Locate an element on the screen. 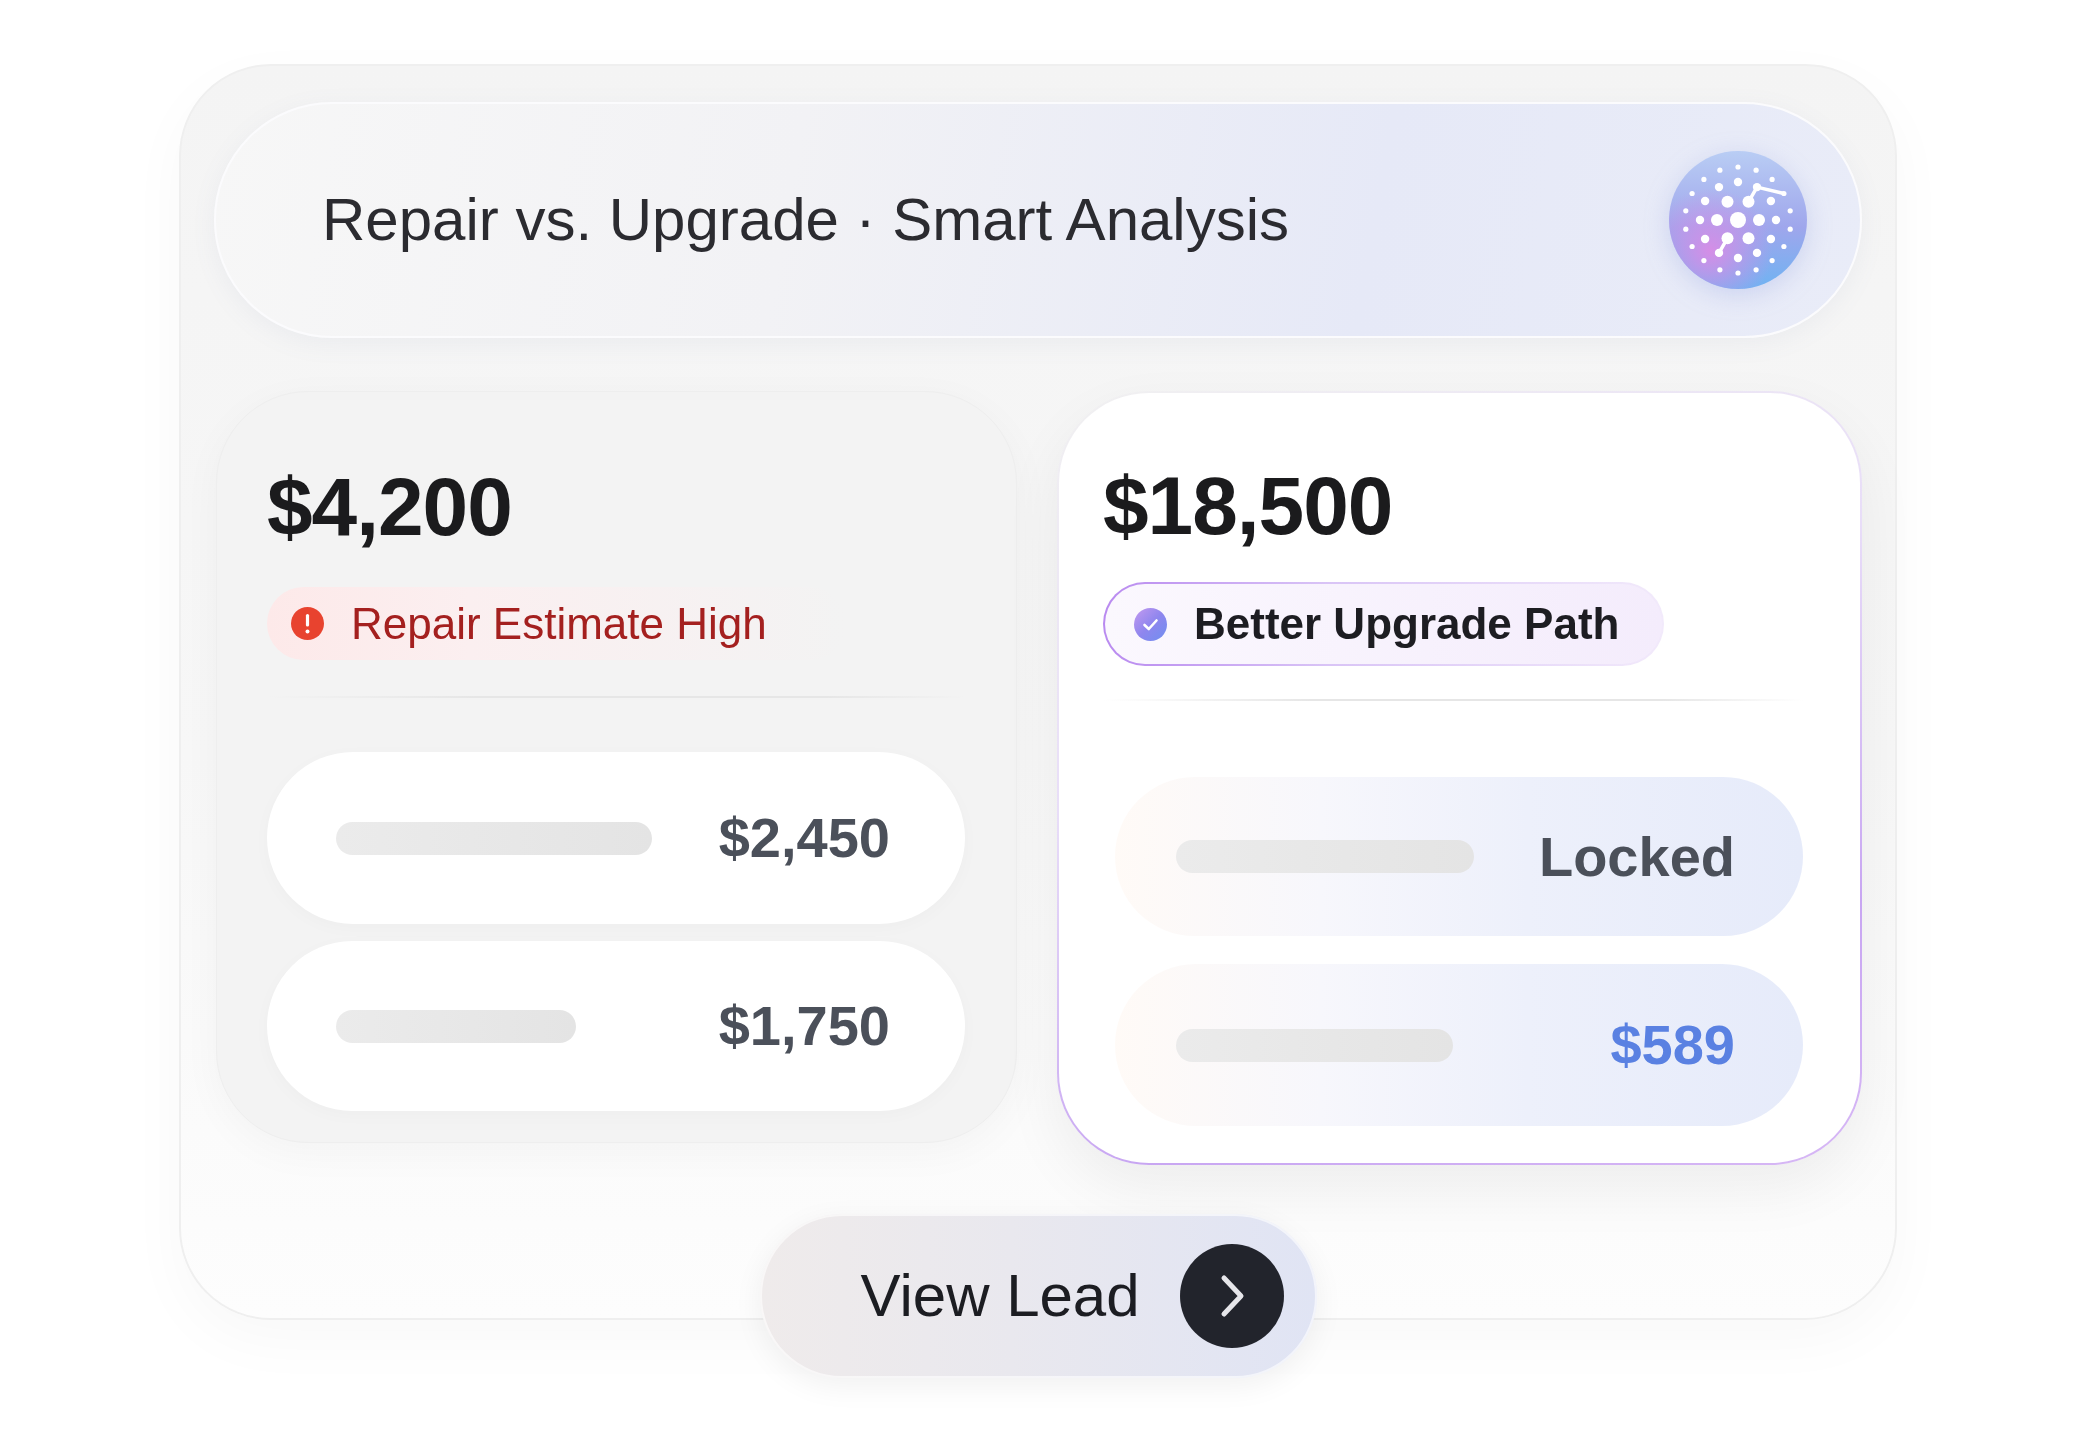  chevron-right-icon is located at coordinates (1231, 1296).